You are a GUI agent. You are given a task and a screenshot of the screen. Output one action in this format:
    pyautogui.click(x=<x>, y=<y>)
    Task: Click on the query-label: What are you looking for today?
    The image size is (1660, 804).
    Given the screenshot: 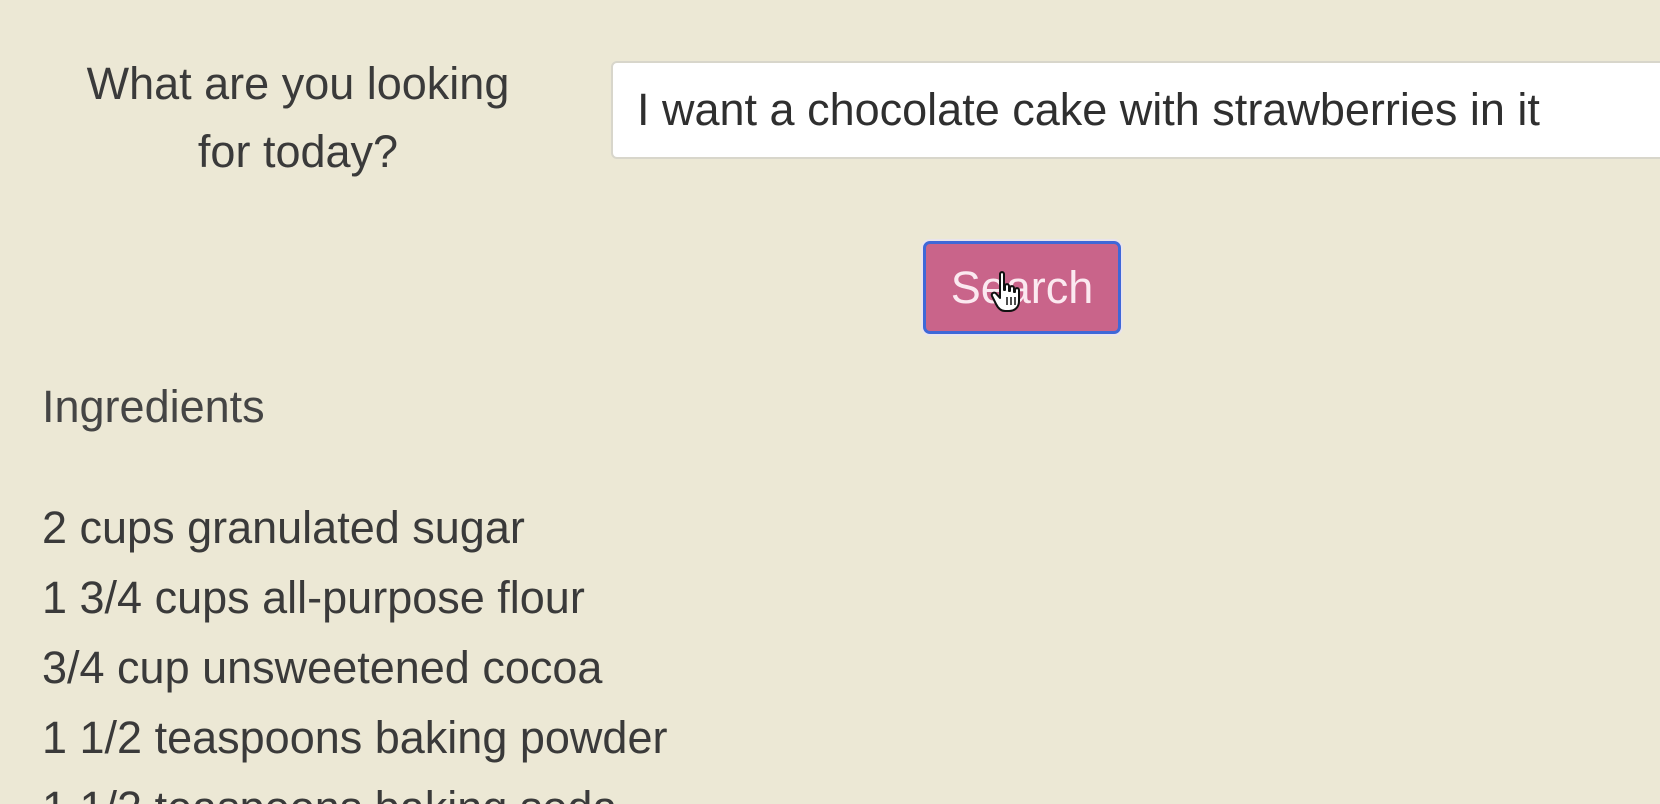 What is the action you would take?
    pyautogui.click(x=298, y=118)
    